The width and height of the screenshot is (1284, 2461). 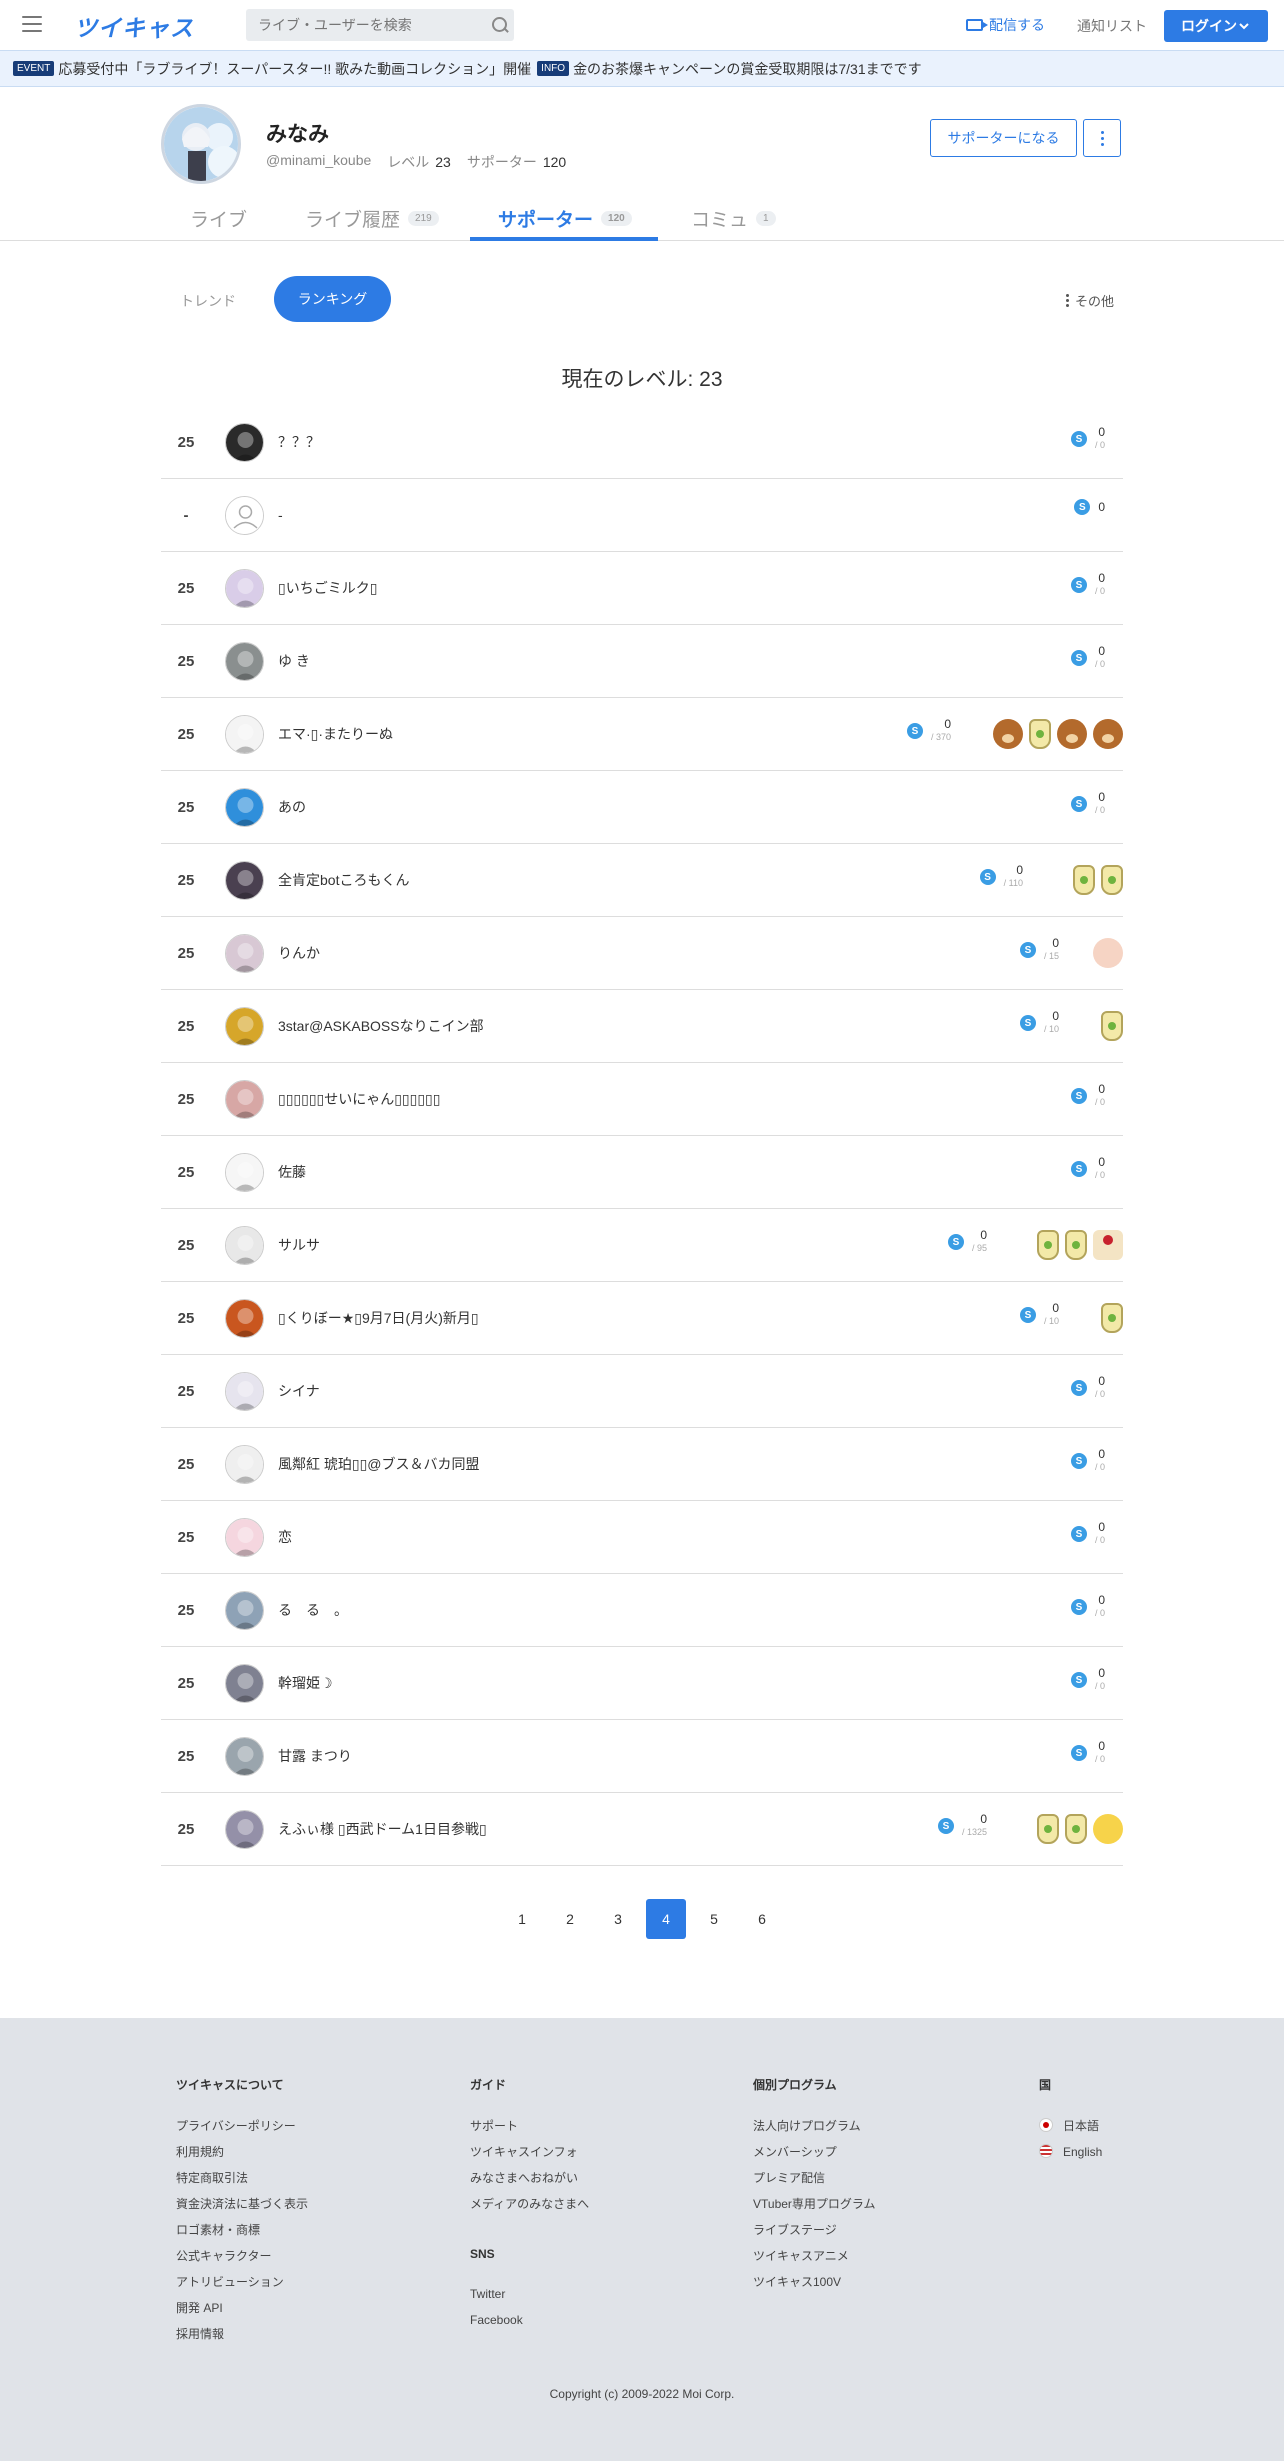 I want to click on ranking-row: 25 あの S 0/ 0, so click(x=642, y=807).